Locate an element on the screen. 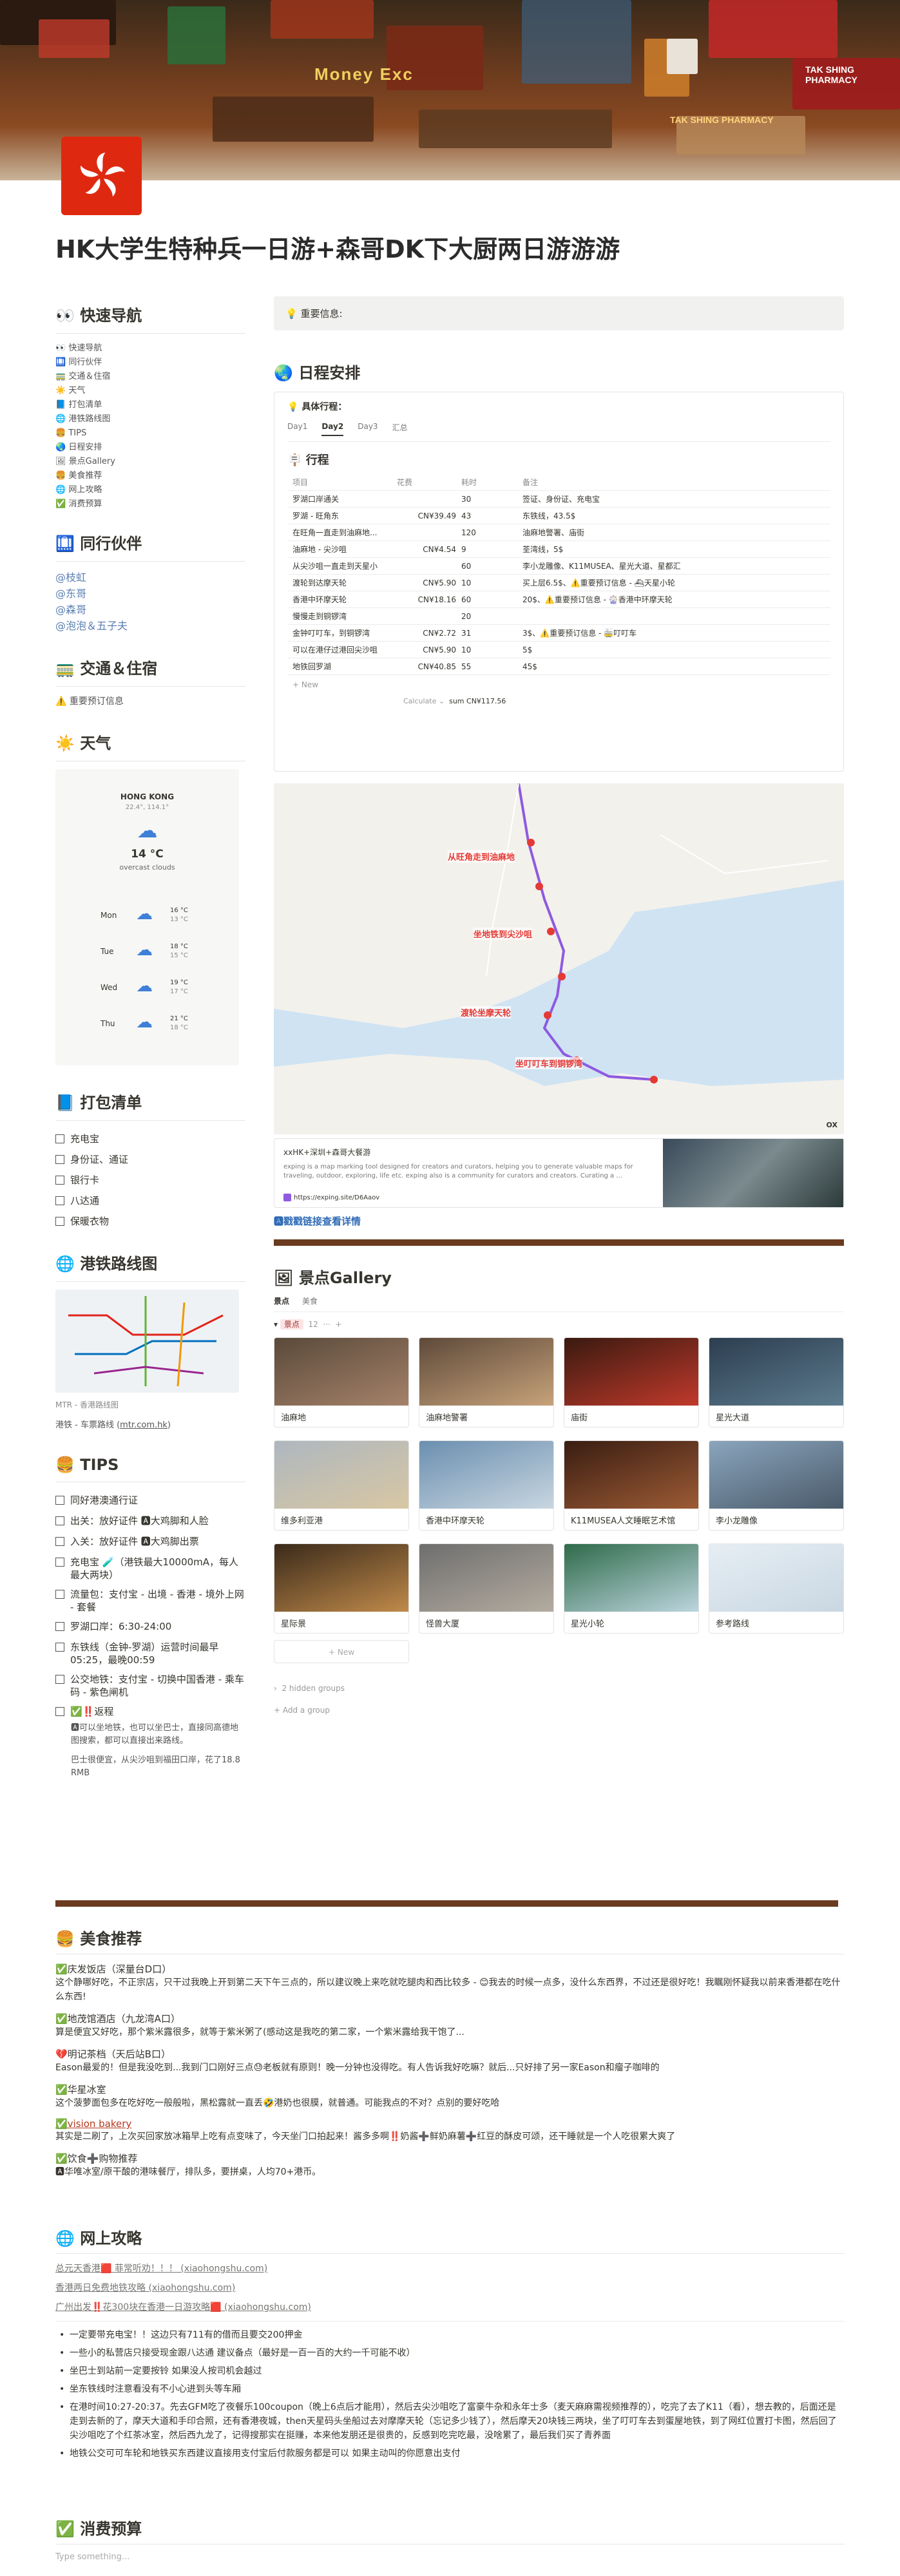 This screenshot has width=900, height=2576. mention-person: @枝虹 is located at coordinates (150, 577).